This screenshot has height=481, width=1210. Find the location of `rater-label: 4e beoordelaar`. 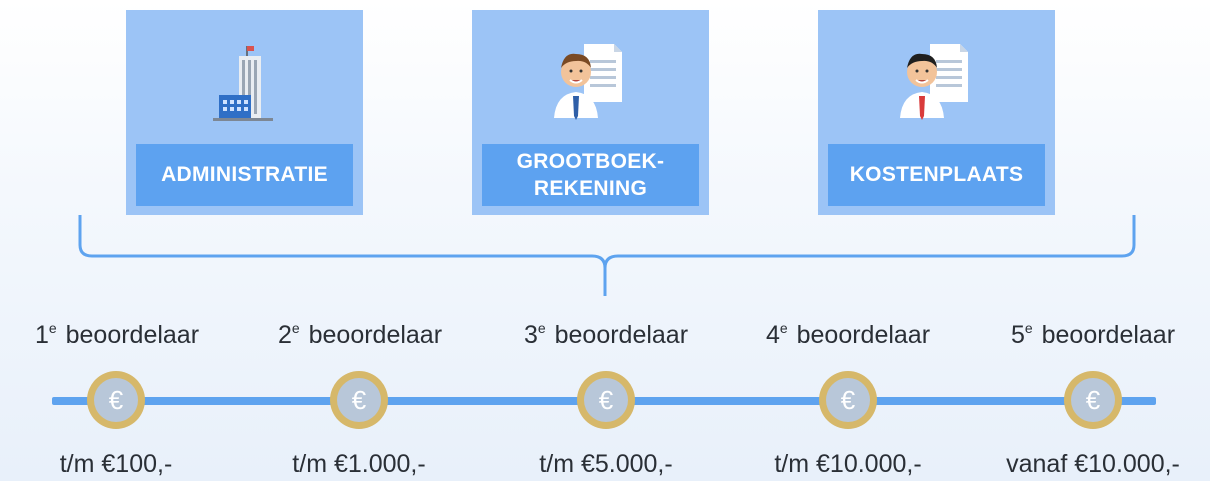

rater-label: 4e beoordelaar is located at coordinates (848, 334).